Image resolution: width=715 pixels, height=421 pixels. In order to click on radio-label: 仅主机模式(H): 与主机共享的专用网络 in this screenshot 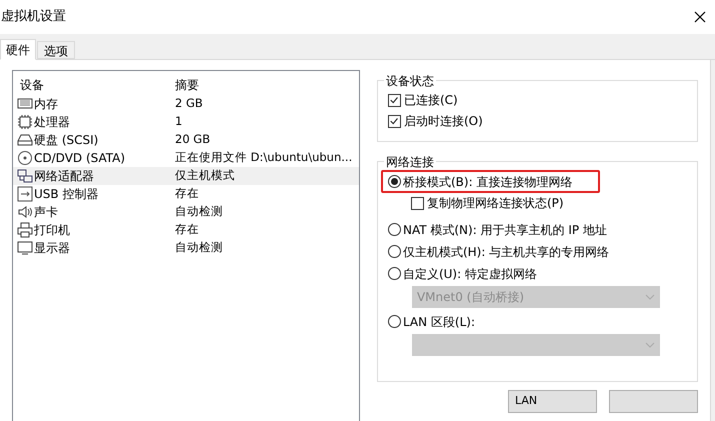, I will do `click(506, 251)`.